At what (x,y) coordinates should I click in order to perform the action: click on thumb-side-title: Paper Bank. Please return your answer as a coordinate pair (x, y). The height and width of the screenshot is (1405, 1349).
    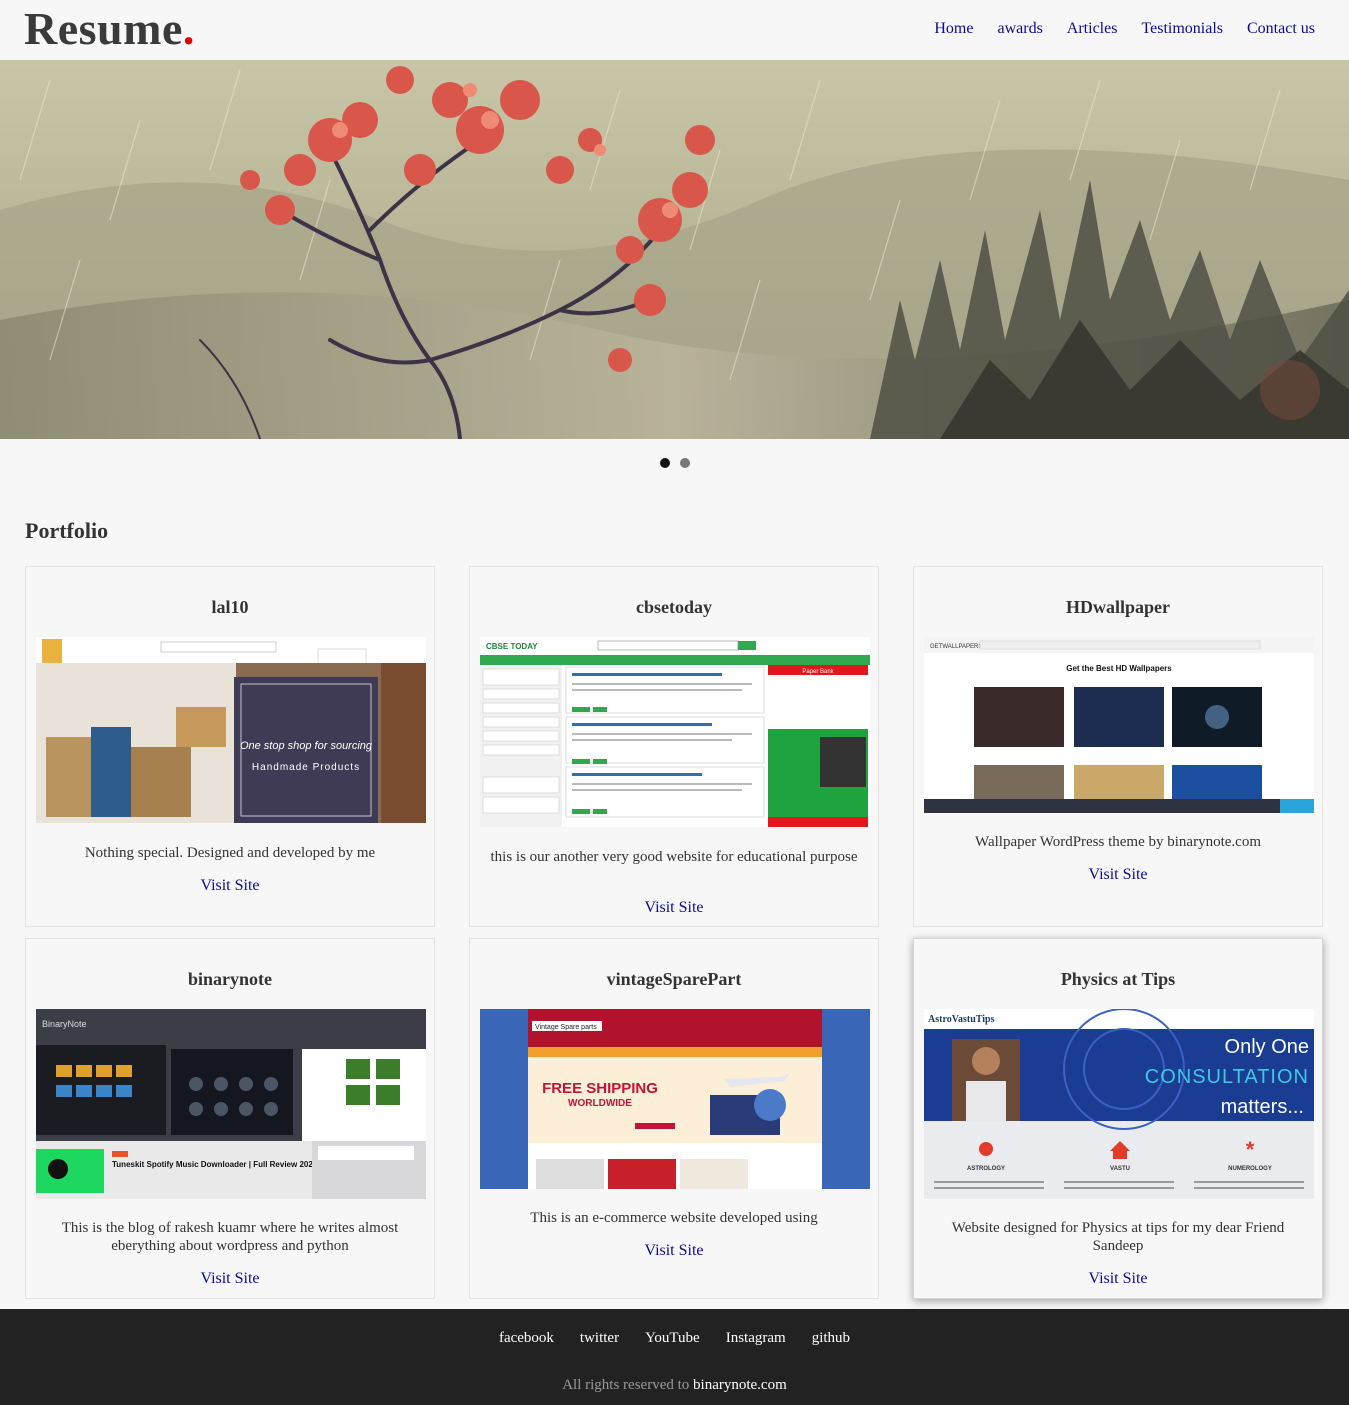
    Looking at the image, I should click on (818, 672).